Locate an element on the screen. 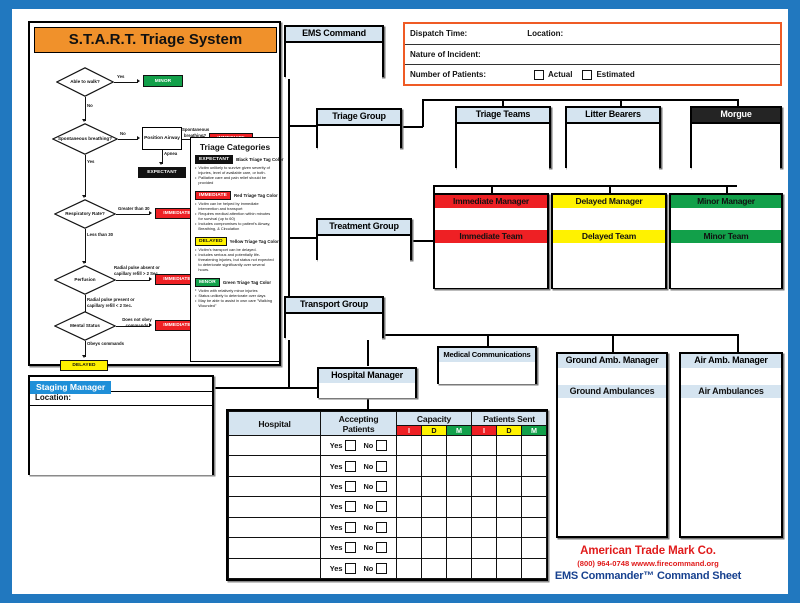  box-morgue-body is located at coordinates (736, 147).